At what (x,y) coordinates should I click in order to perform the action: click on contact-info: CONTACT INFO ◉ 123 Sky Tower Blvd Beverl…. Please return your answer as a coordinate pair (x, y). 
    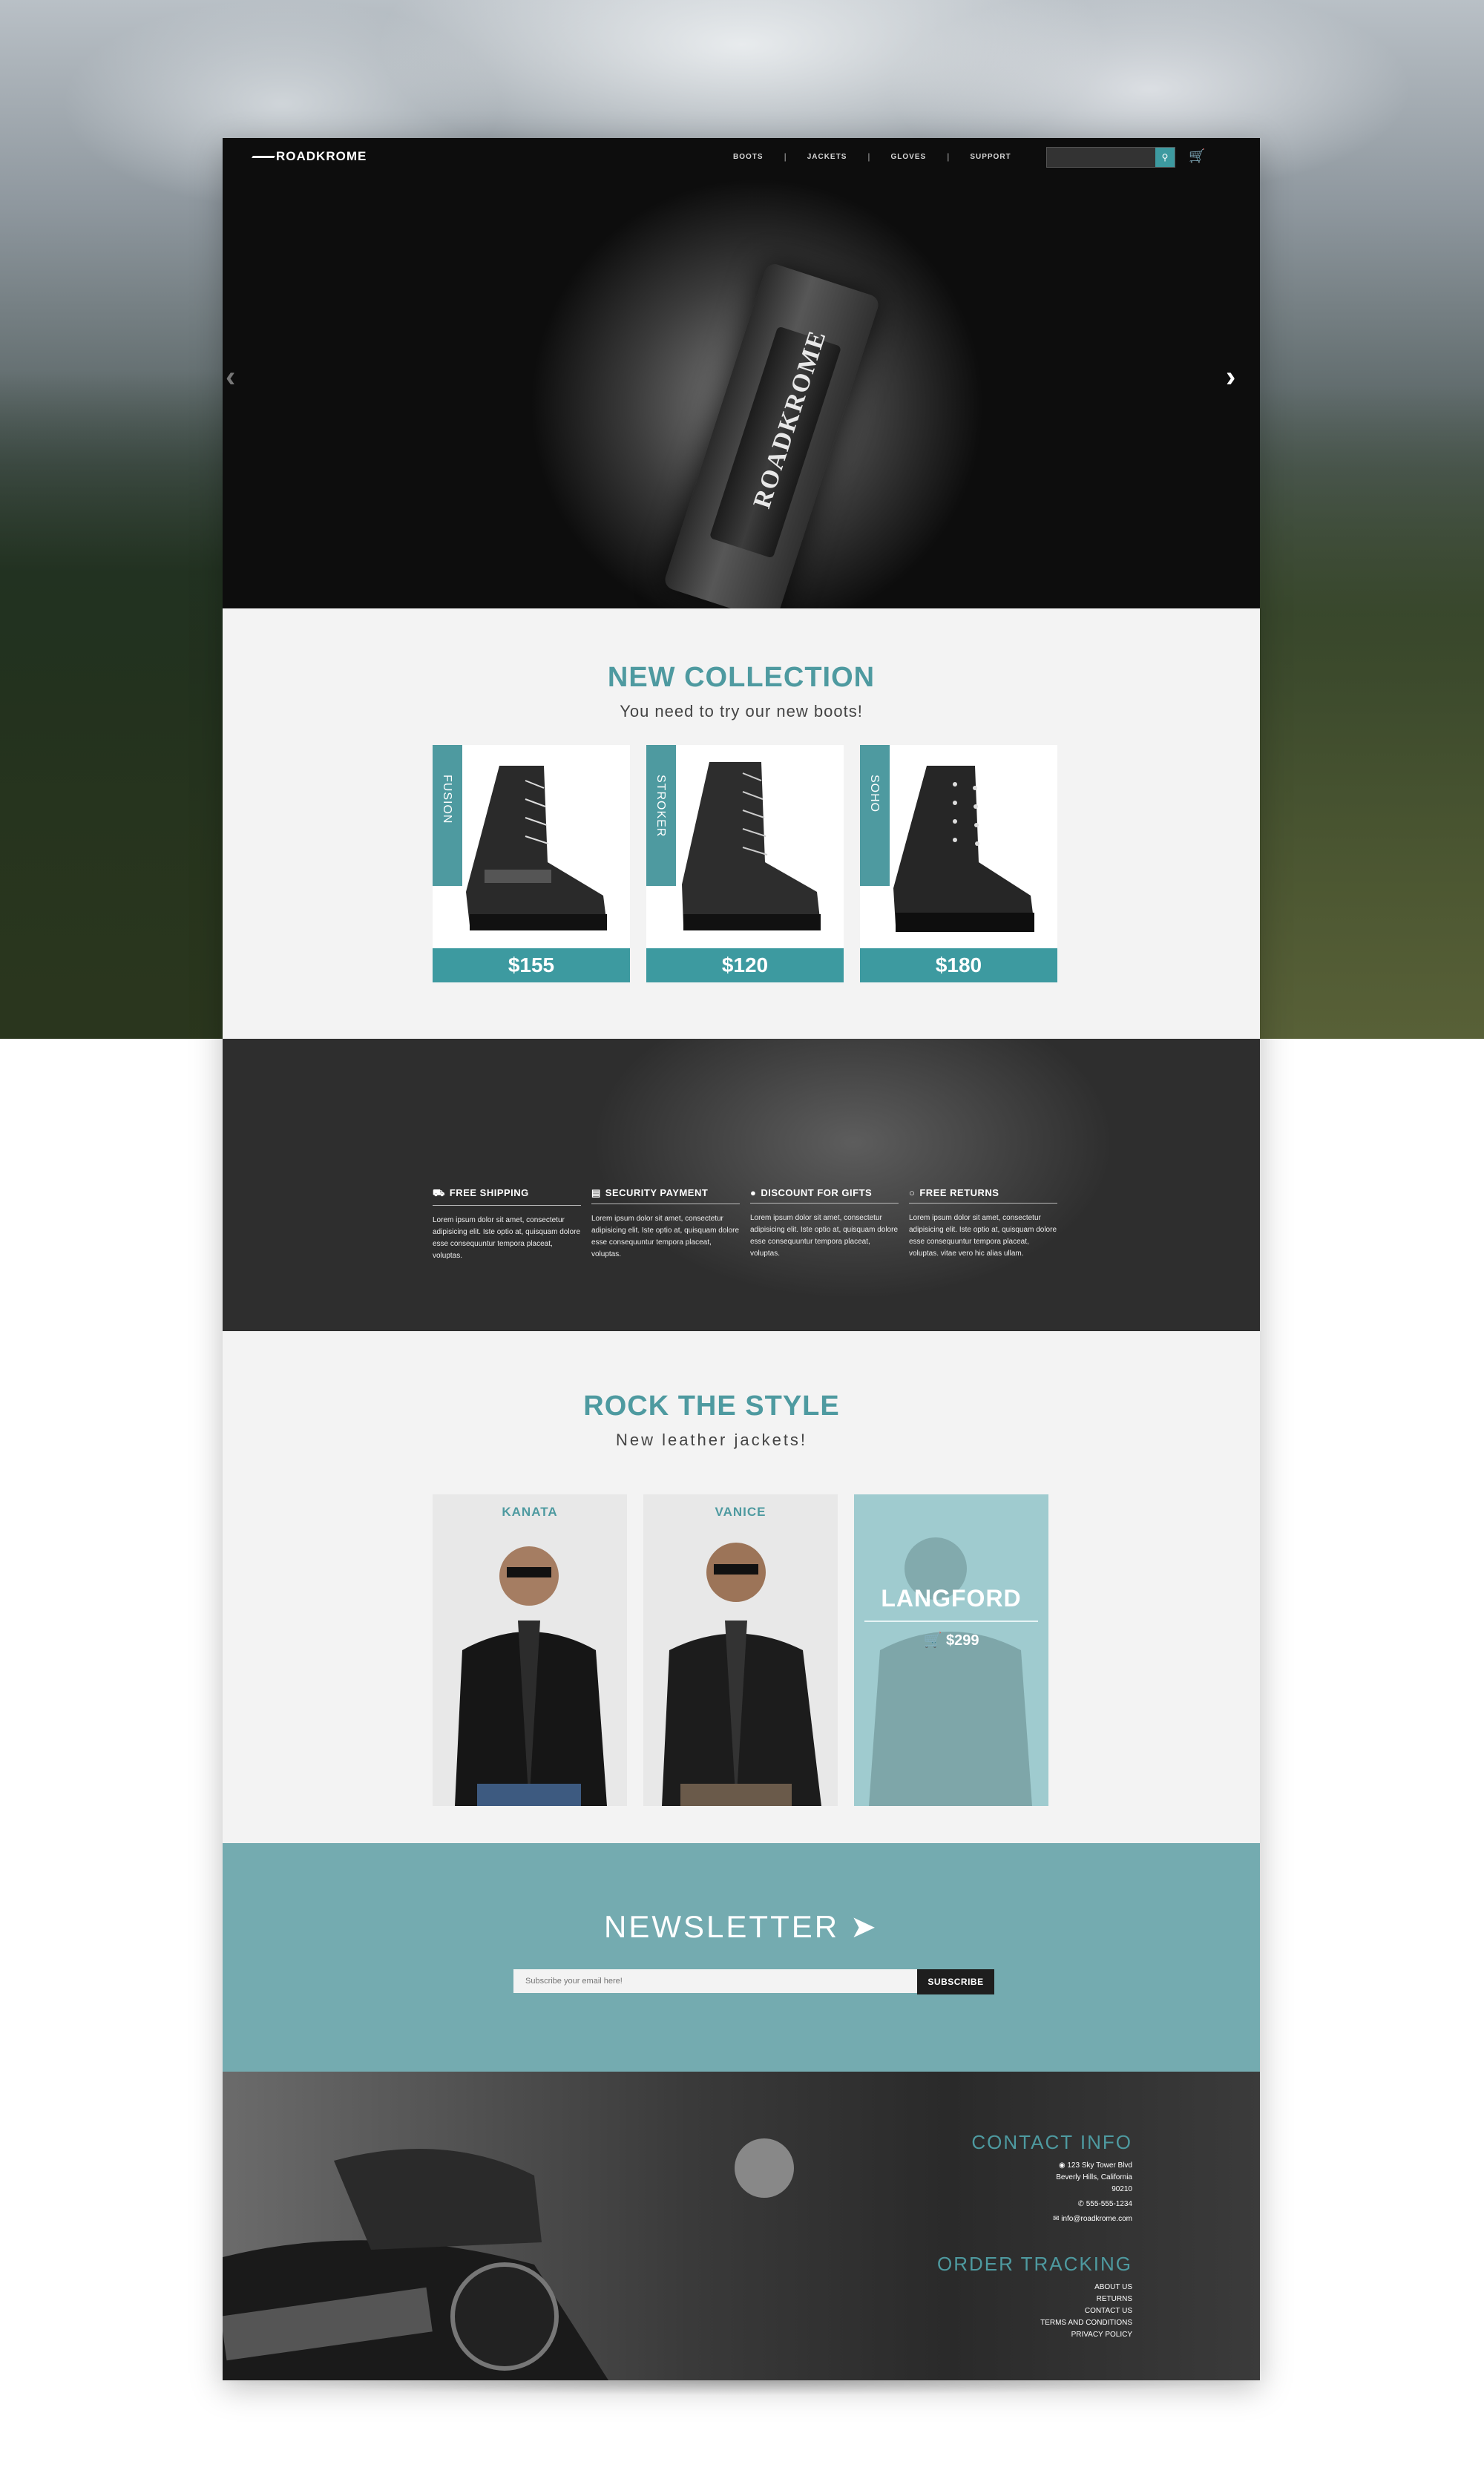
    Looking at the image, I should click on (1051, 2178).